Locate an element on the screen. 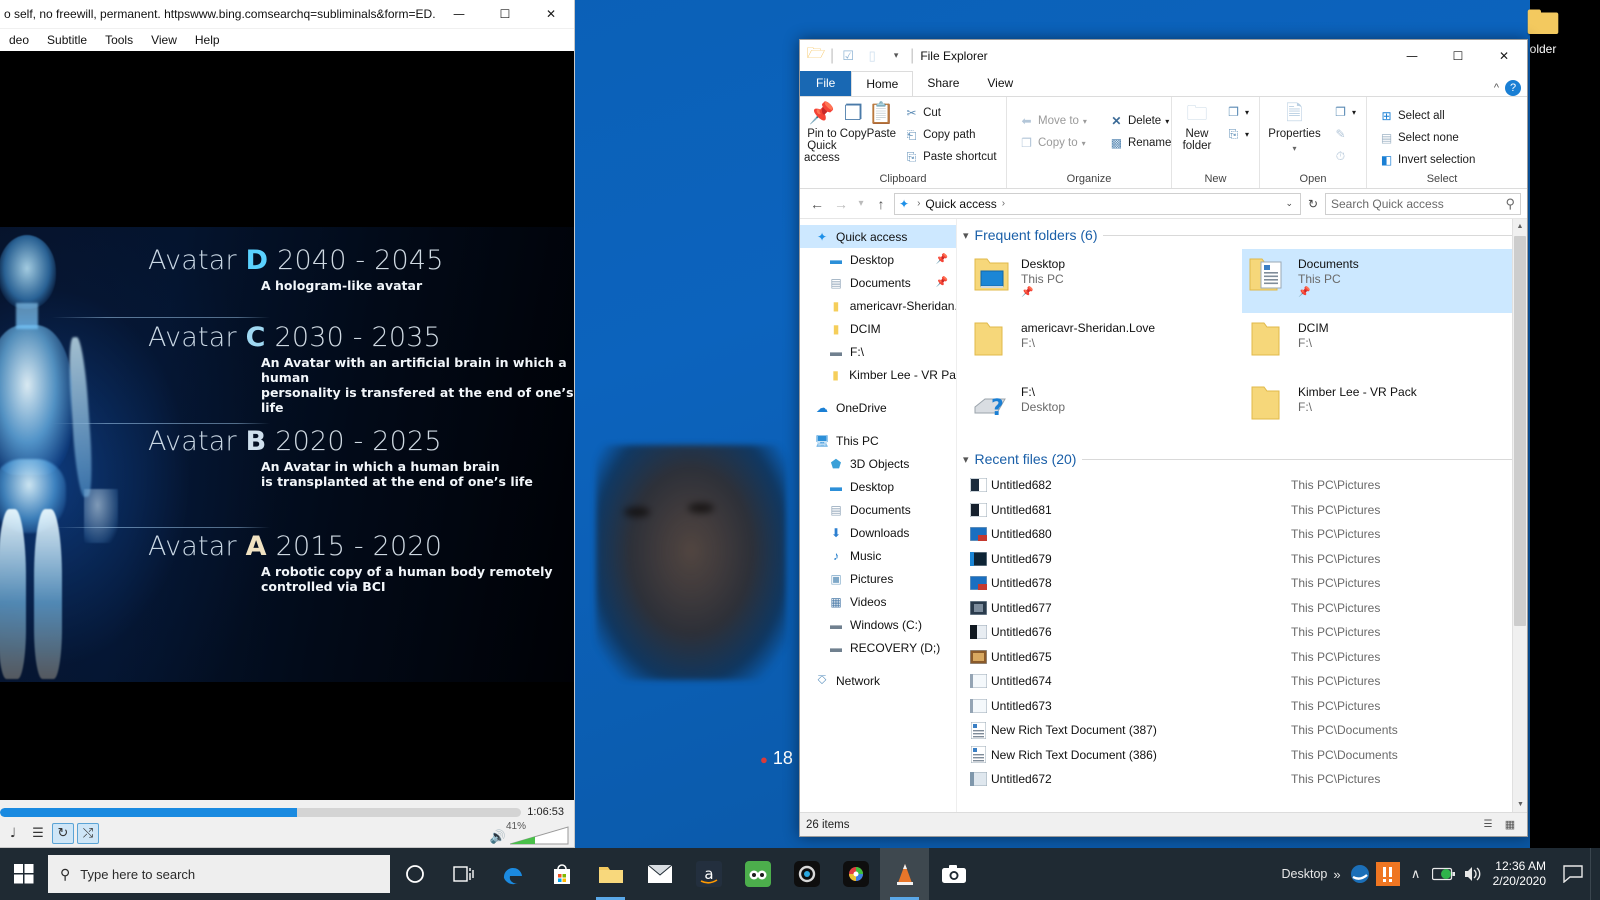  tab-file: File is located at coordinates (826, 83).